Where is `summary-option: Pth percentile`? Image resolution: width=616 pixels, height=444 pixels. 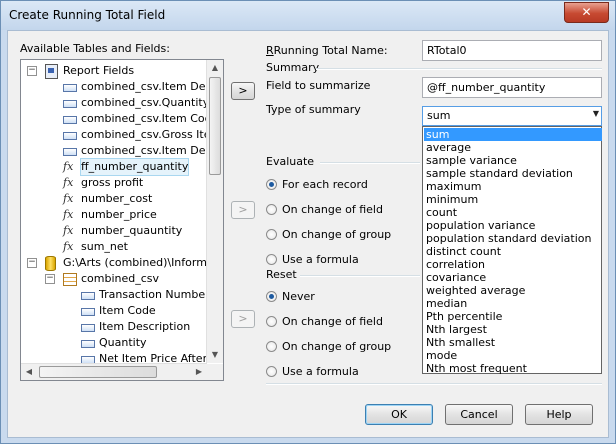 summary-option: Pth percentile is located at coordinates (513, 316).